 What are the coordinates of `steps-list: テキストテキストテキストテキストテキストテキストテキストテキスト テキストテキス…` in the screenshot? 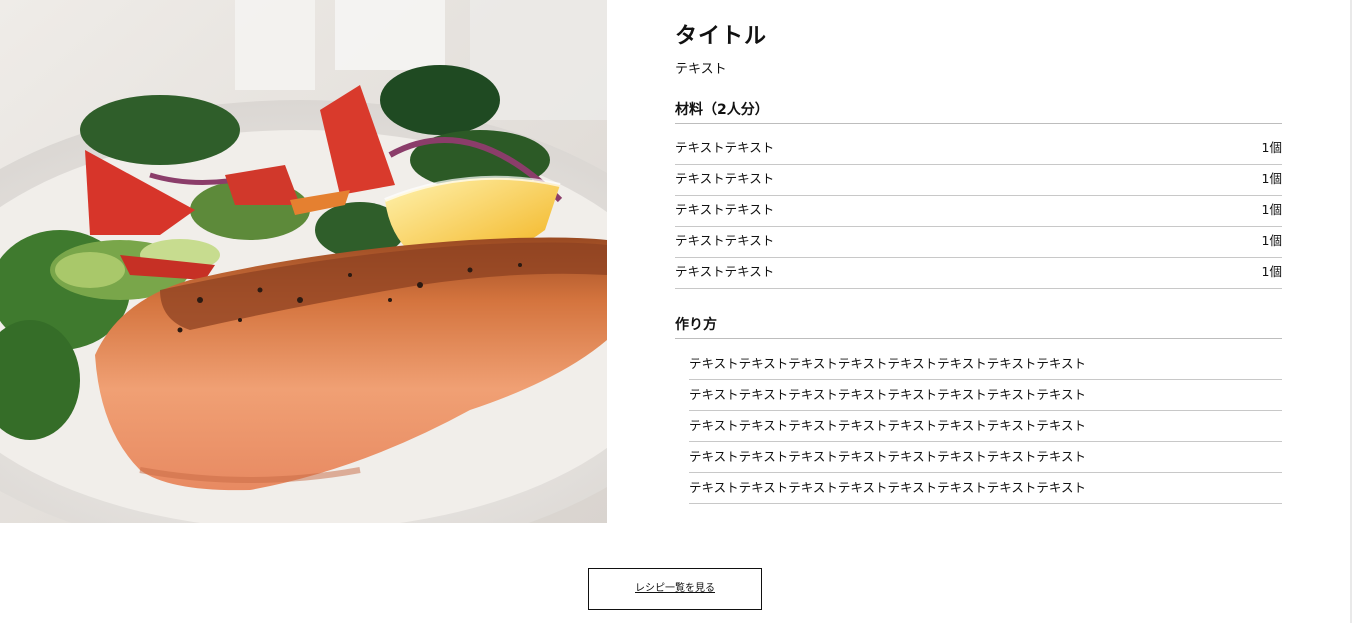 It's located at (985, 426).